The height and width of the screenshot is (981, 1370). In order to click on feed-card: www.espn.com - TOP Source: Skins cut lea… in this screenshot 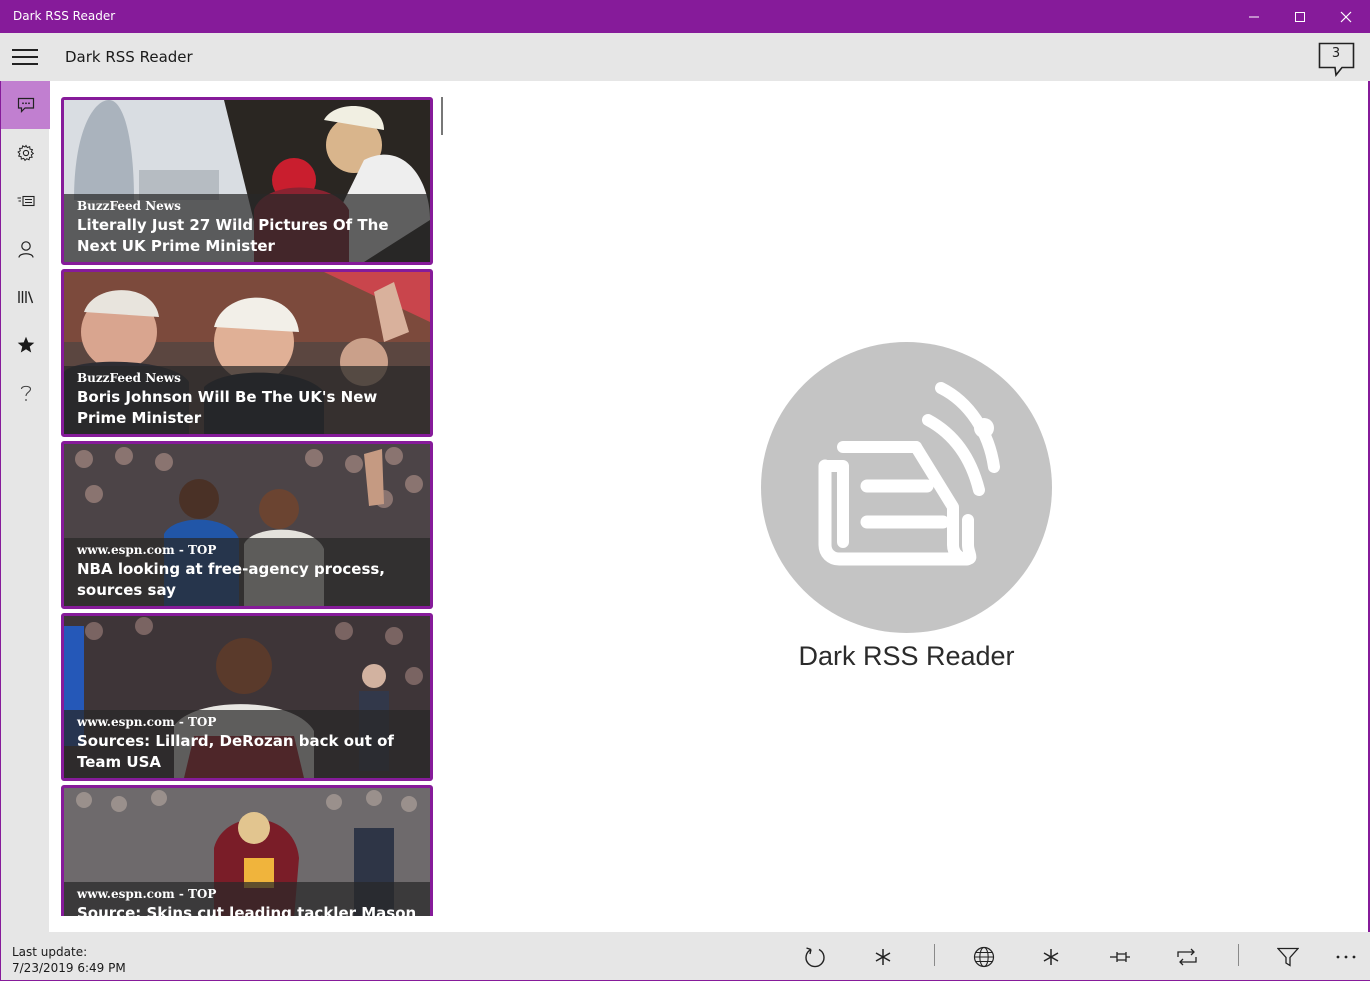, I will do `click(247, 850)`.